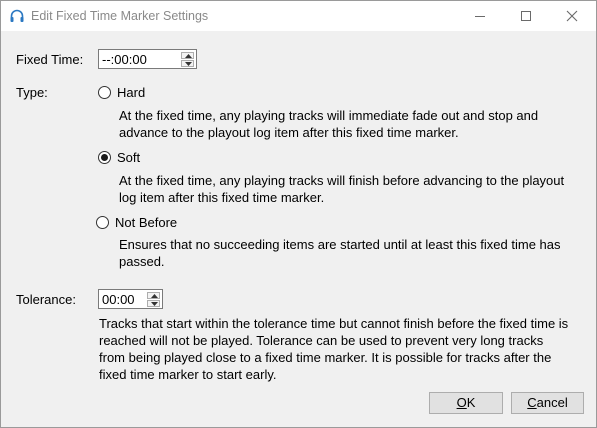 The image size is (597, 428). Describe the element at coordinates (131, 92) in the screenshot. I see `radio-hard-label: Hard` at that location.